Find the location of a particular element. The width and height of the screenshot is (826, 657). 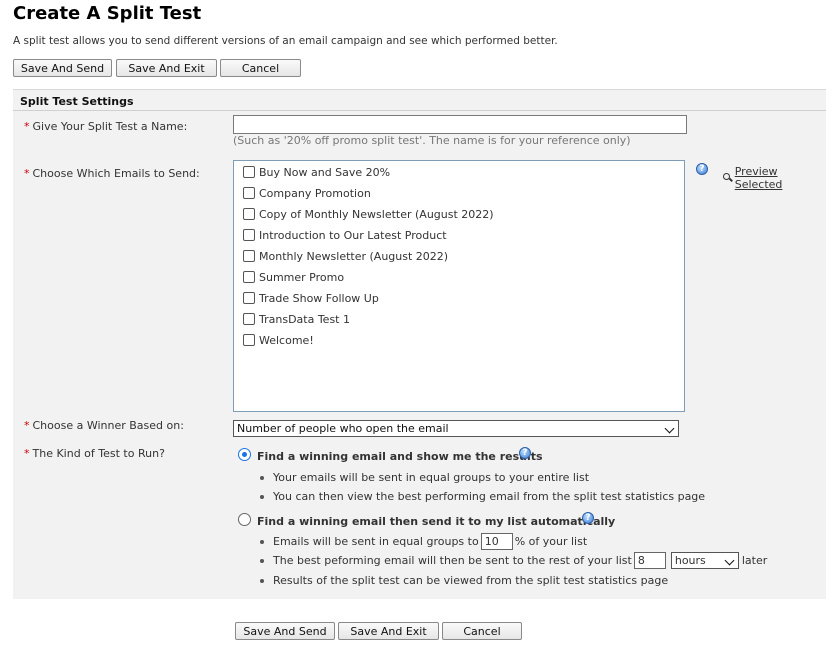

split-test-name-input is located at coordinates (460, 124).